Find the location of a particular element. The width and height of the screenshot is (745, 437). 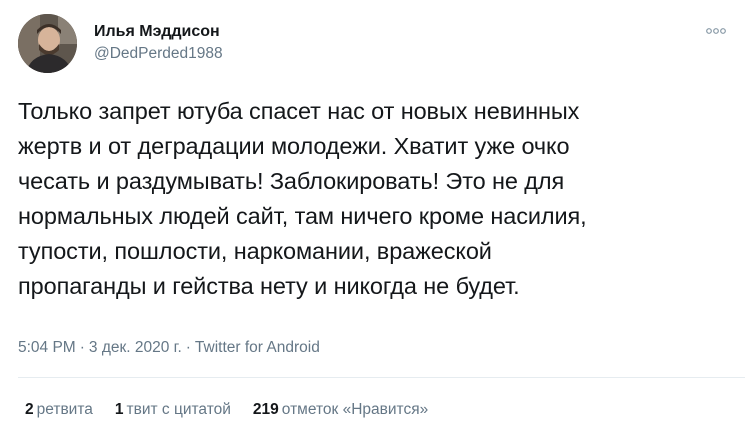

more-options-icon is located at coordinates (716, 31).